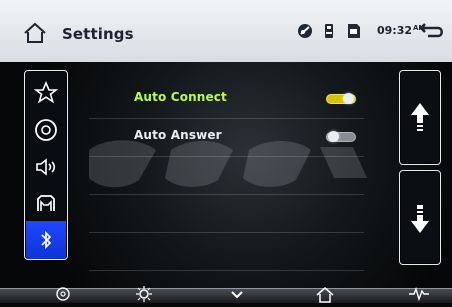 The width and height of the screenshot is (452, 307). I want to click on setting-row-auto-answer: Auto Answer, so click(226, 137).